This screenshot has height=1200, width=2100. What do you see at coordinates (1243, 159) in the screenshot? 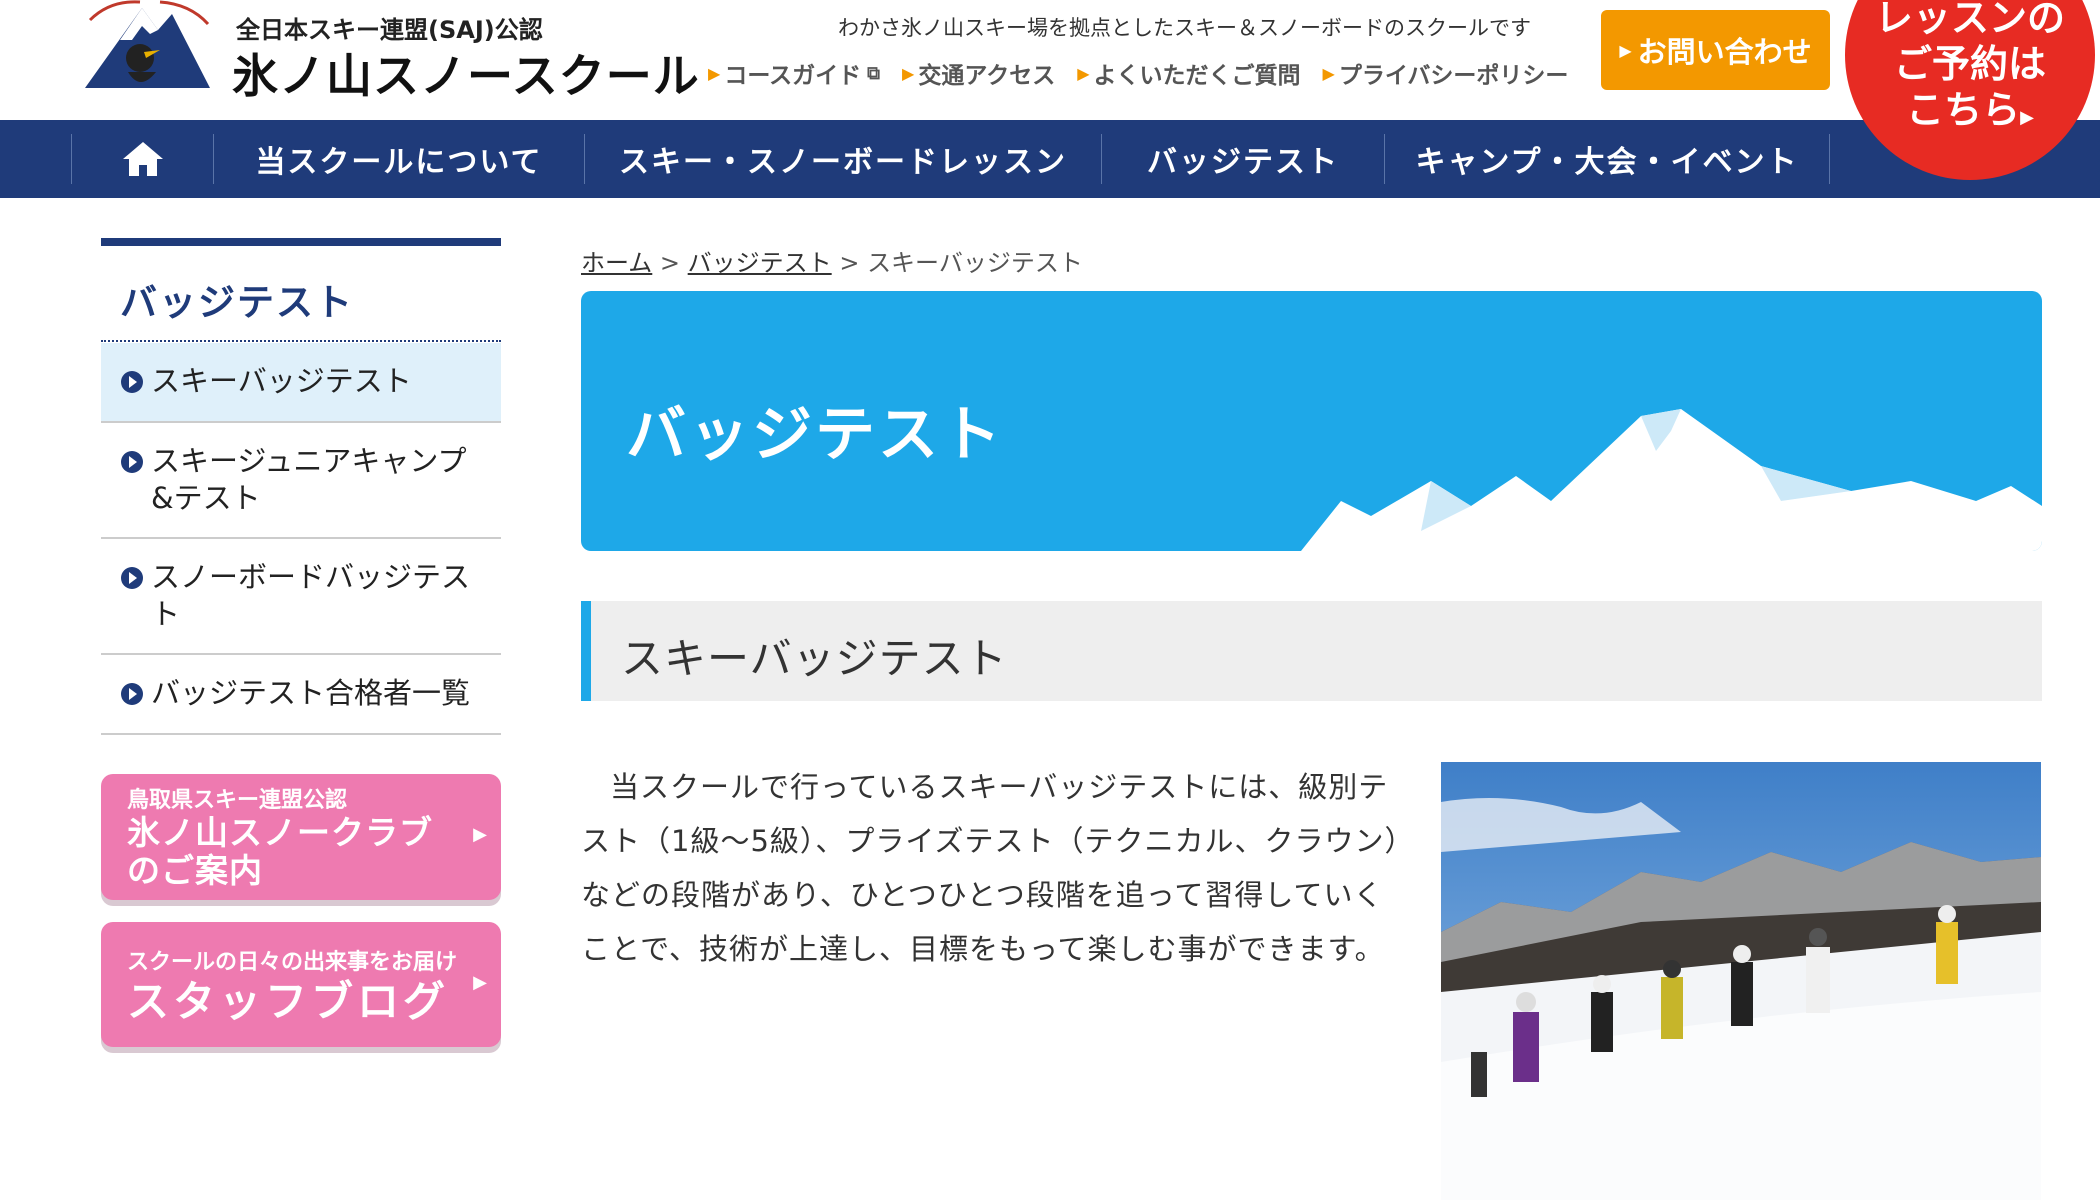
I see `nav-badge-test: バッジテスト` at bounding box center [1243, 159].